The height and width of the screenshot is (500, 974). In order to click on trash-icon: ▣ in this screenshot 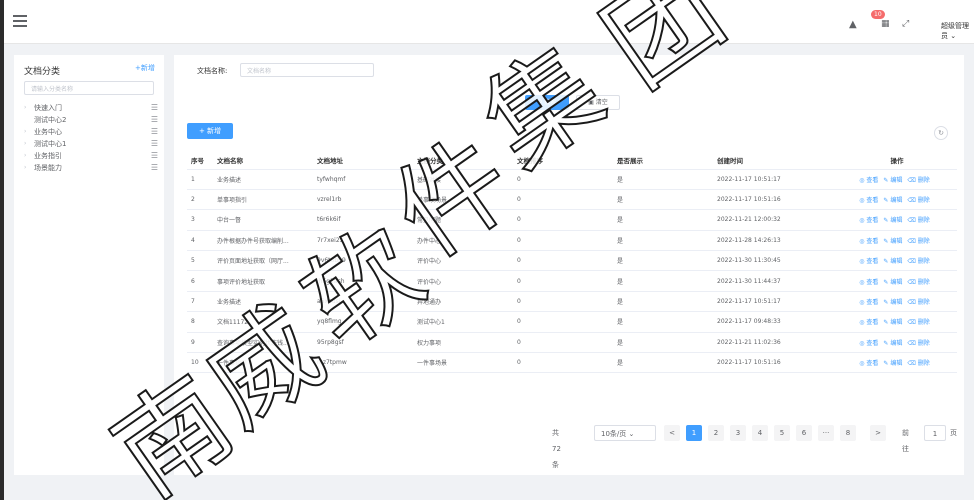, I will do `click(591, 102)`.